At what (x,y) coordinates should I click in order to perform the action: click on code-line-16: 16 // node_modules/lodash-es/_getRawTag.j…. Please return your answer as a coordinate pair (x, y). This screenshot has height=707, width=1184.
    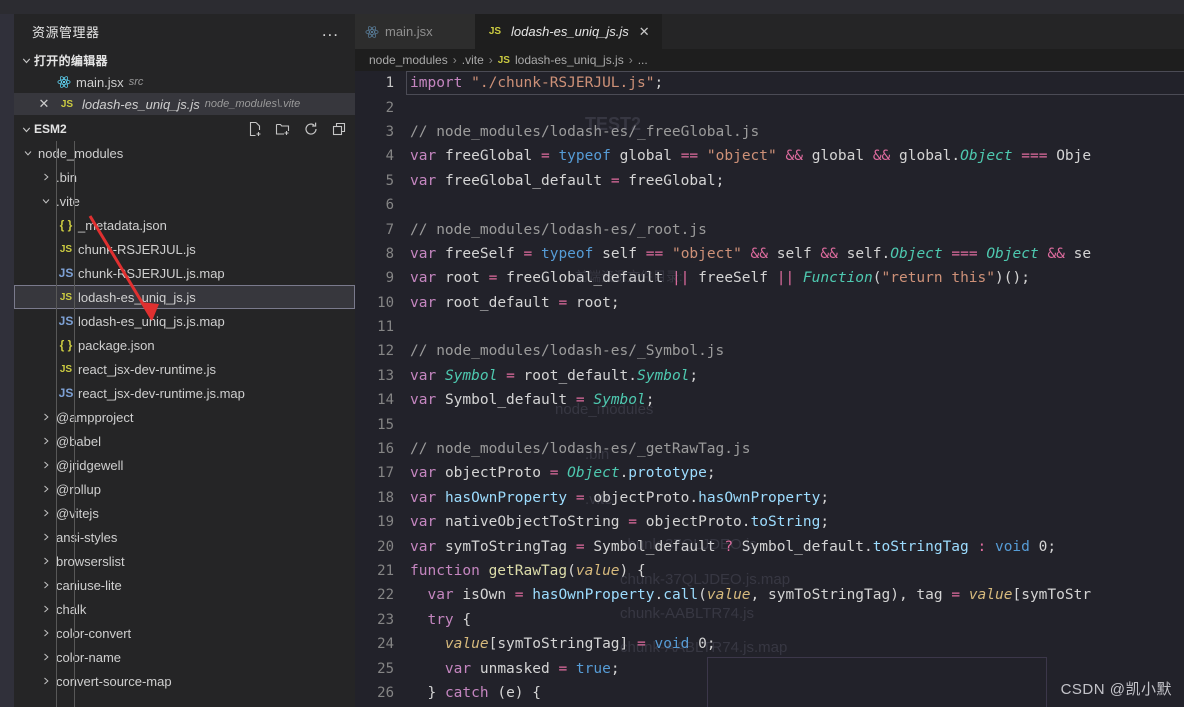
    Looking at the image, I should click on (769, 449).